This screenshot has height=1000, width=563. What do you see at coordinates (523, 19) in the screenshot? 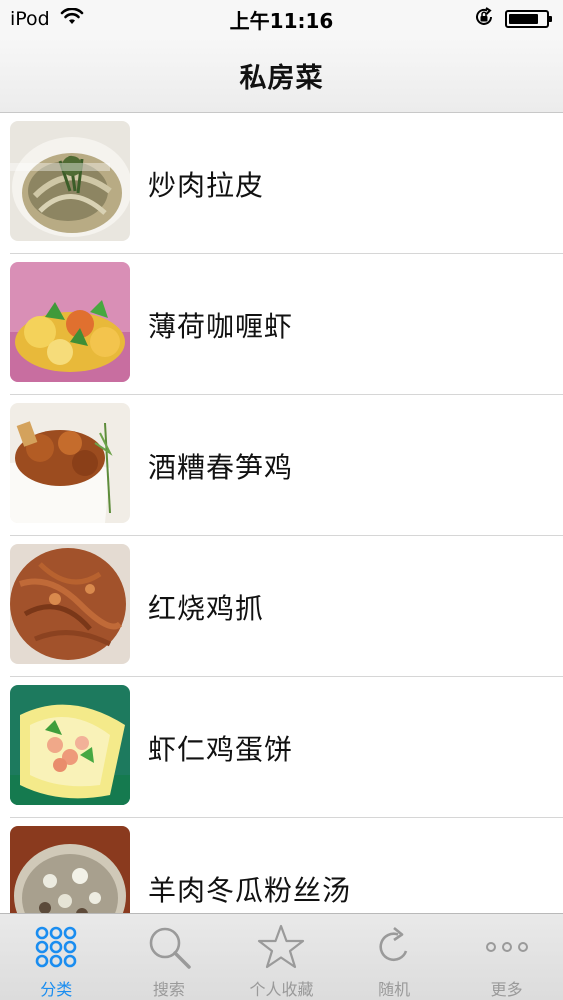
I see `battery-fill` at bounding box center [523, 19].